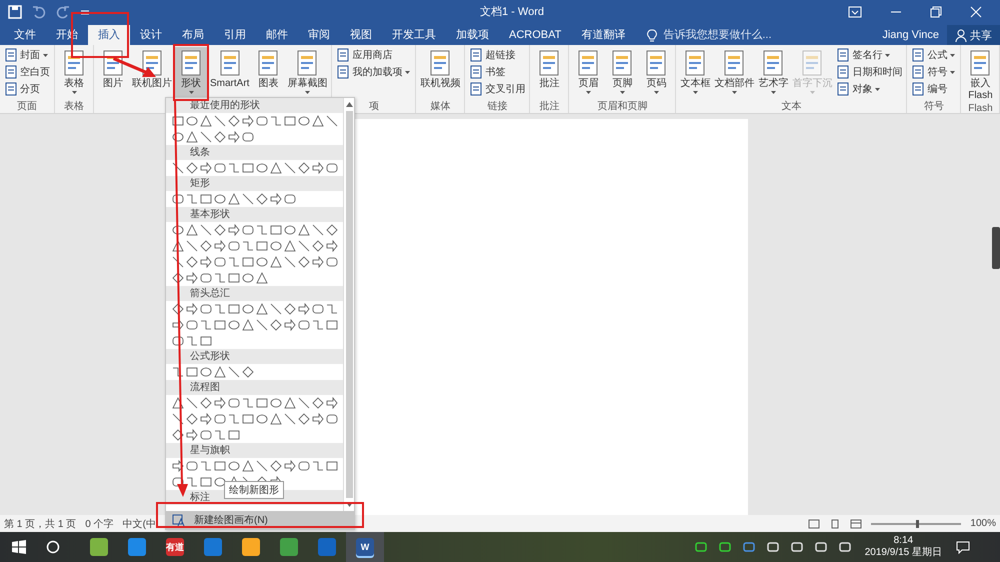 Image resolution: width=1000 pixels, height=562 pixels. I want to click on ribbon-button: 图片, so click(113, 73).